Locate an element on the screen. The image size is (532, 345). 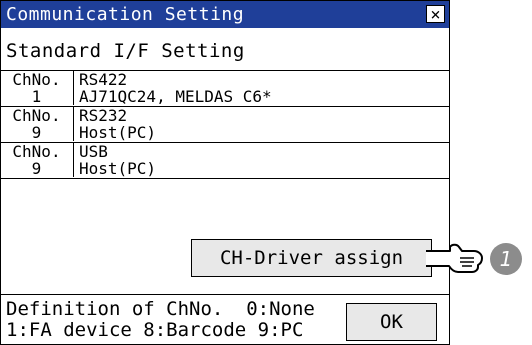
callout-marker: 1 is located at coordinates (506, 259).